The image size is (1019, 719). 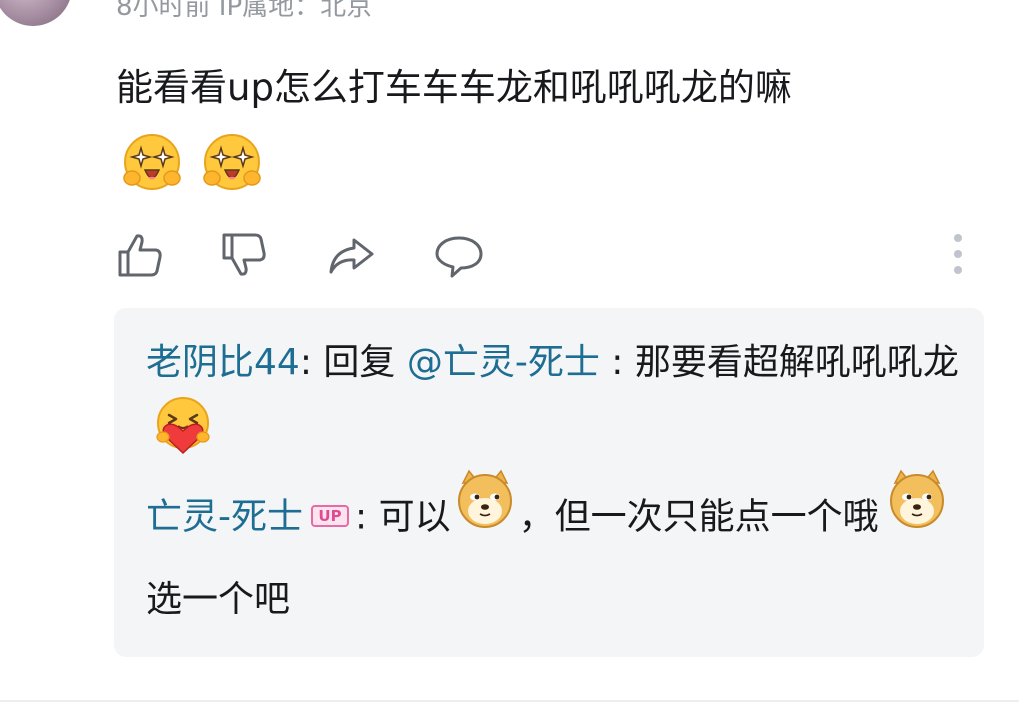 What do you see at coordinates (509, 701) in the screenshot?
I see `divider` at bounding box center [509, 701].